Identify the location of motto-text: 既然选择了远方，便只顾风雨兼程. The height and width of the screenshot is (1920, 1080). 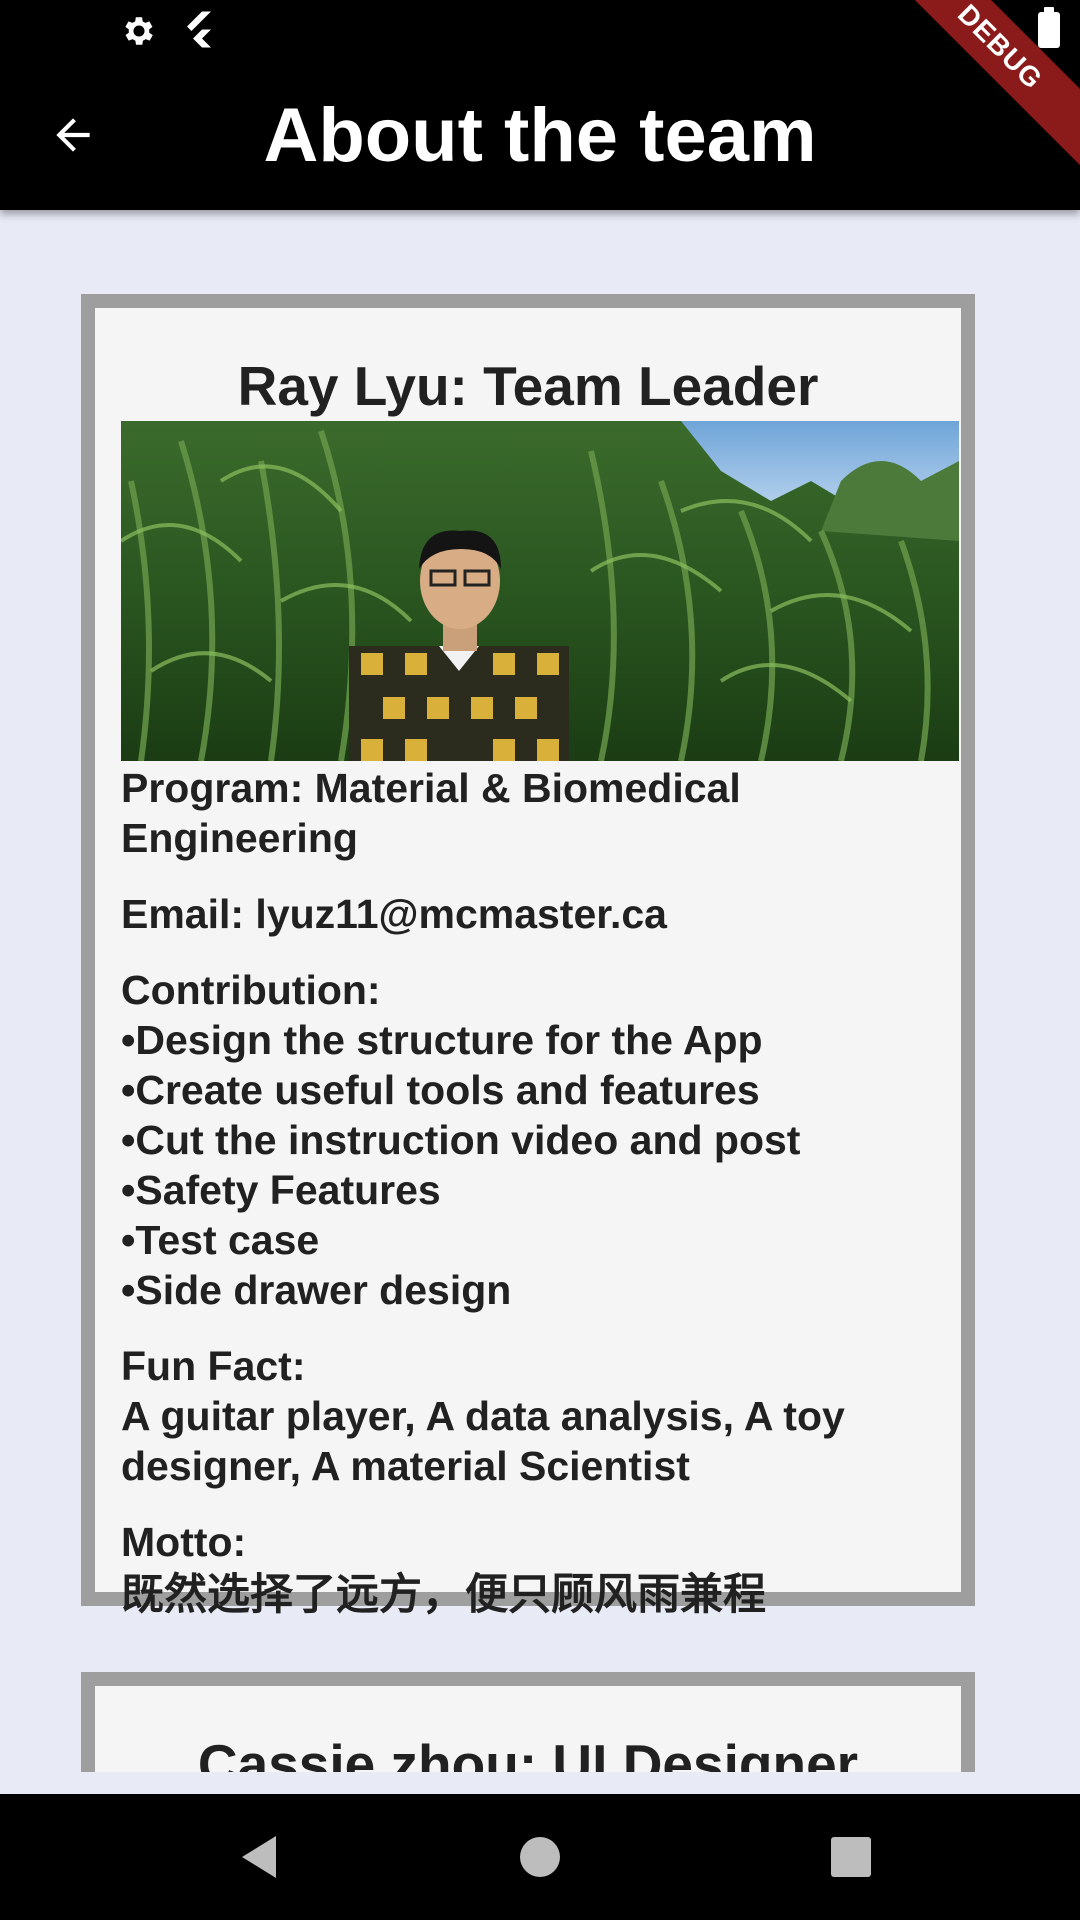
(443, 1594).